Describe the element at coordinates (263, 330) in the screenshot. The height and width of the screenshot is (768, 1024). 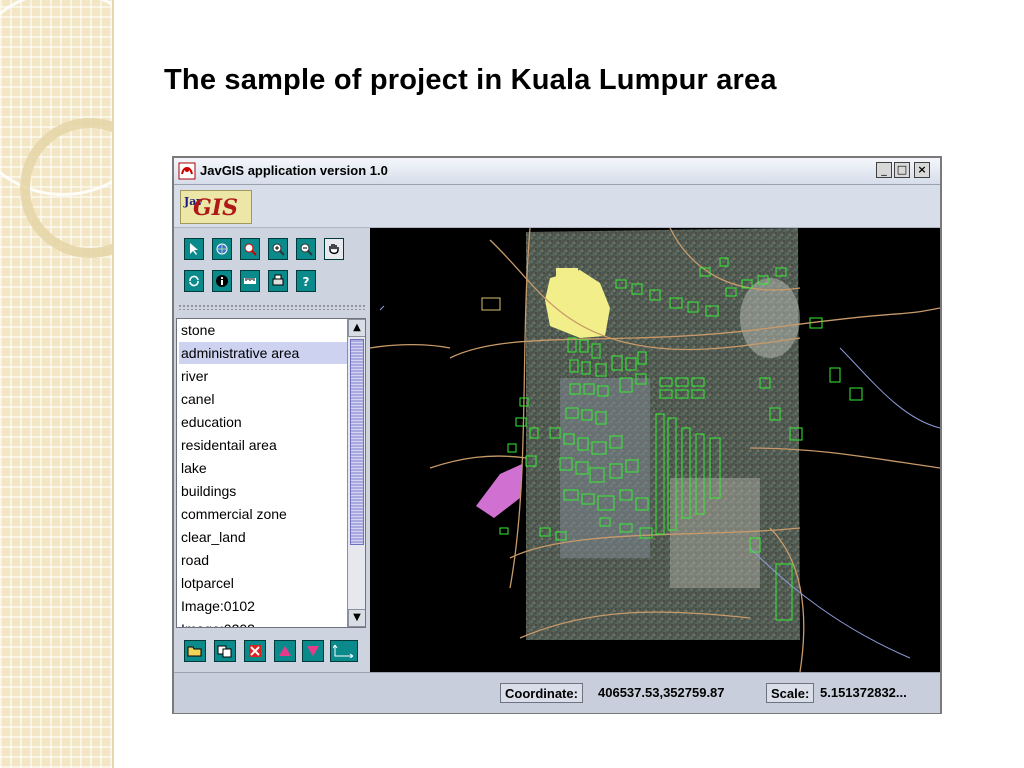
I see `layer-item: stone` at that location.